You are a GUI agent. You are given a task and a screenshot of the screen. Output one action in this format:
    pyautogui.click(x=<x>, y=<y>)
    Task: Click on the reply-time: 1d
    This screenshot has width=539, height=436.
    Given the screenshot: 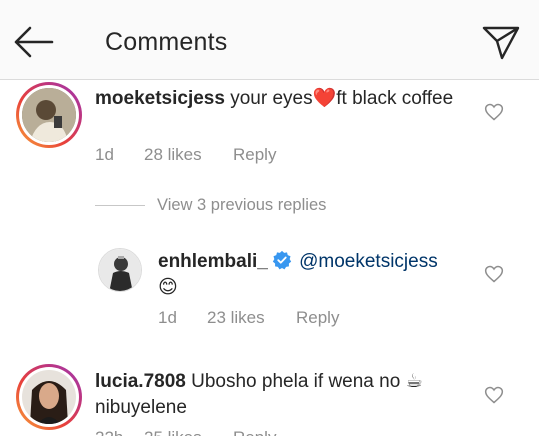 What is the action you would take?
    pyautogui.click(x=167, y=317)
    